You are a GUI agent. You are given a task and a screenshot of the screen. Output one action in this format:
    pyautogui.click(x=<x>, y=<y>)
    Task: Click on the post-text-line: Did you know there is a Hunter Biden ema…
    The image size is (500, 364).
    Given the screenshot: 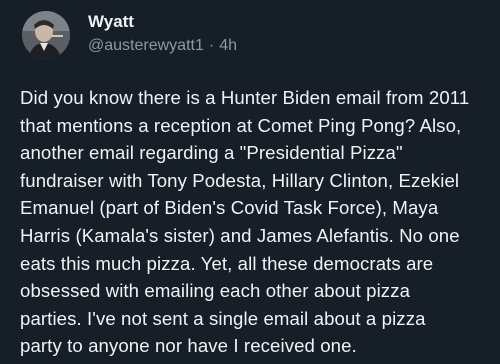 What is the action you would take?
    pyautogui.click(x=245, y=97)
    